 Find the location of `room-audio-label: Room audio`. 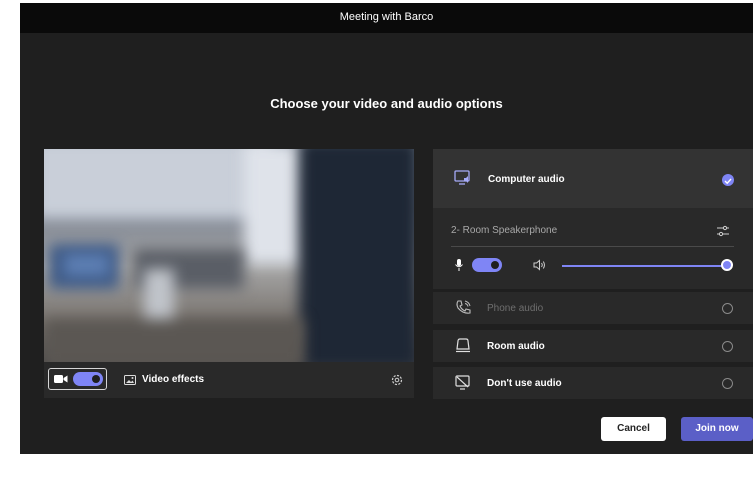

room-audio-label: Room audio is located at coordinates (516, 346).